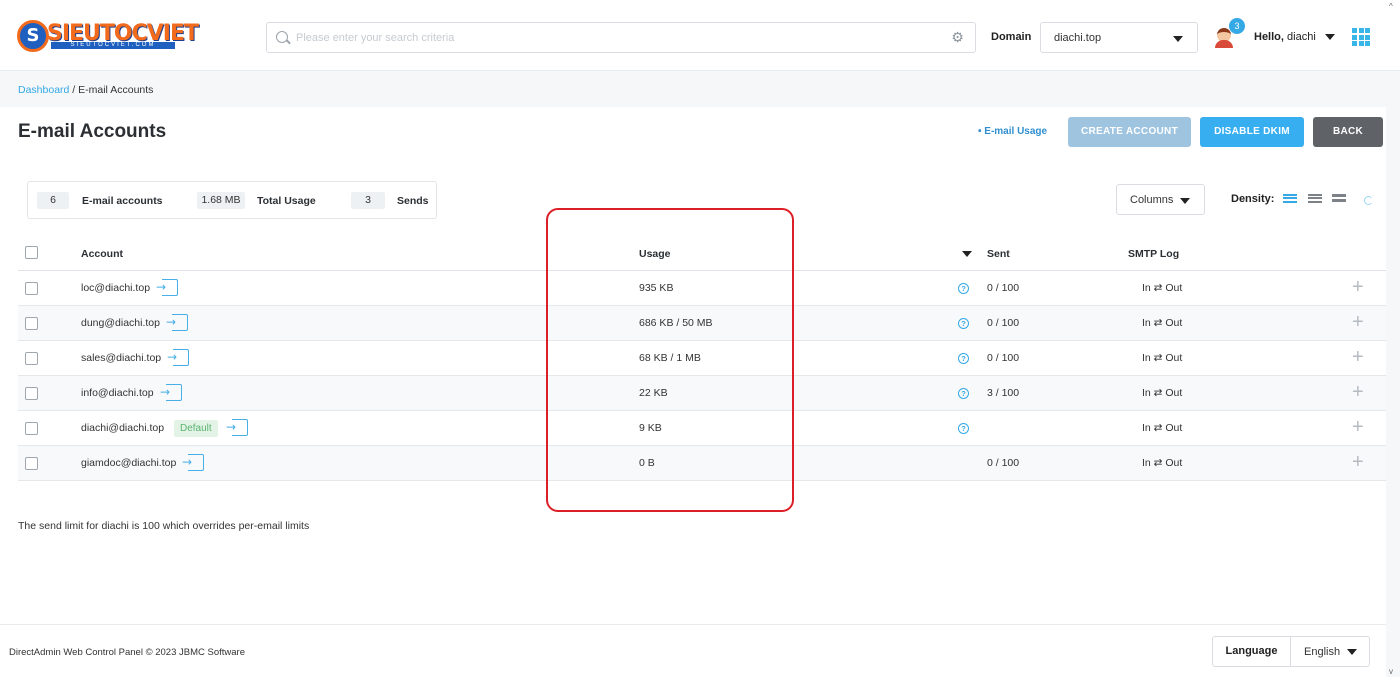 This screenshot has width=1400, height=677. I want to click on usage-value: 22 KB, so click(653, 393).